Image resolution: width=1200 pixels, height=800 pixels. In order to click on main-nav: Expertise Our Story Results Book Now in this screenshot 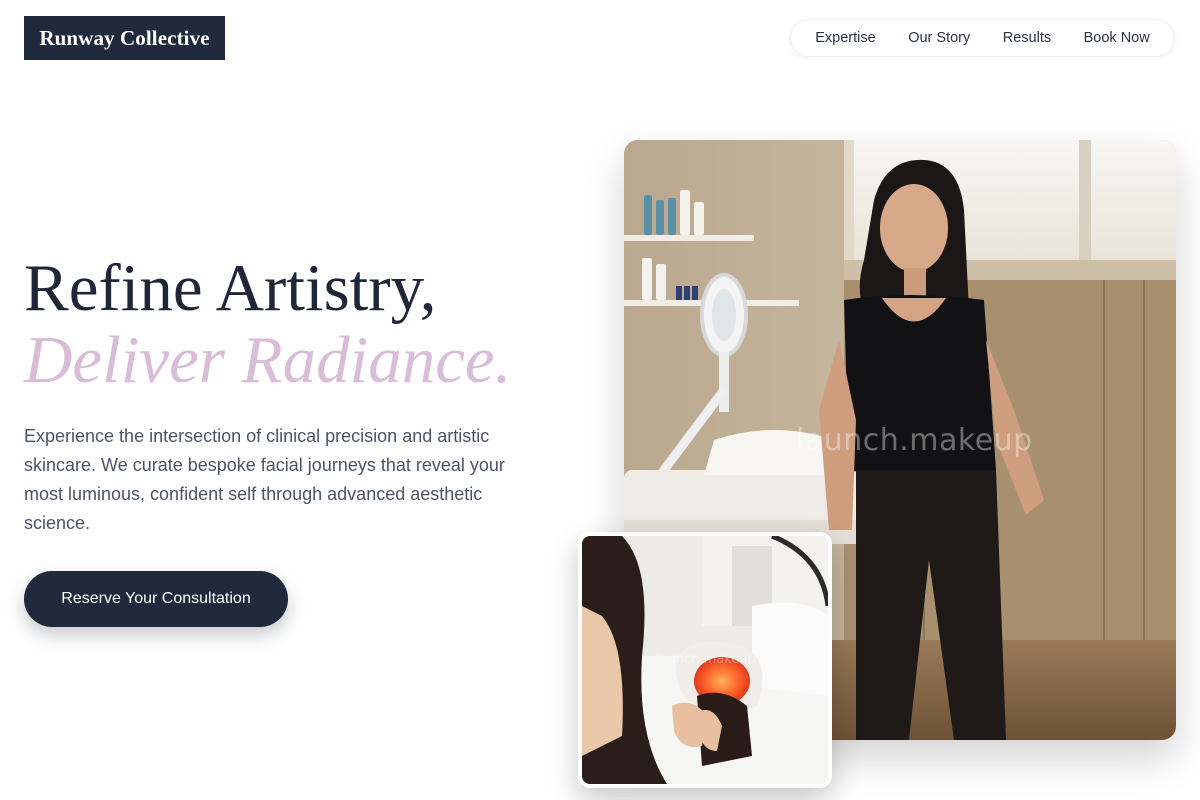, I will do `click(982, 38)`.